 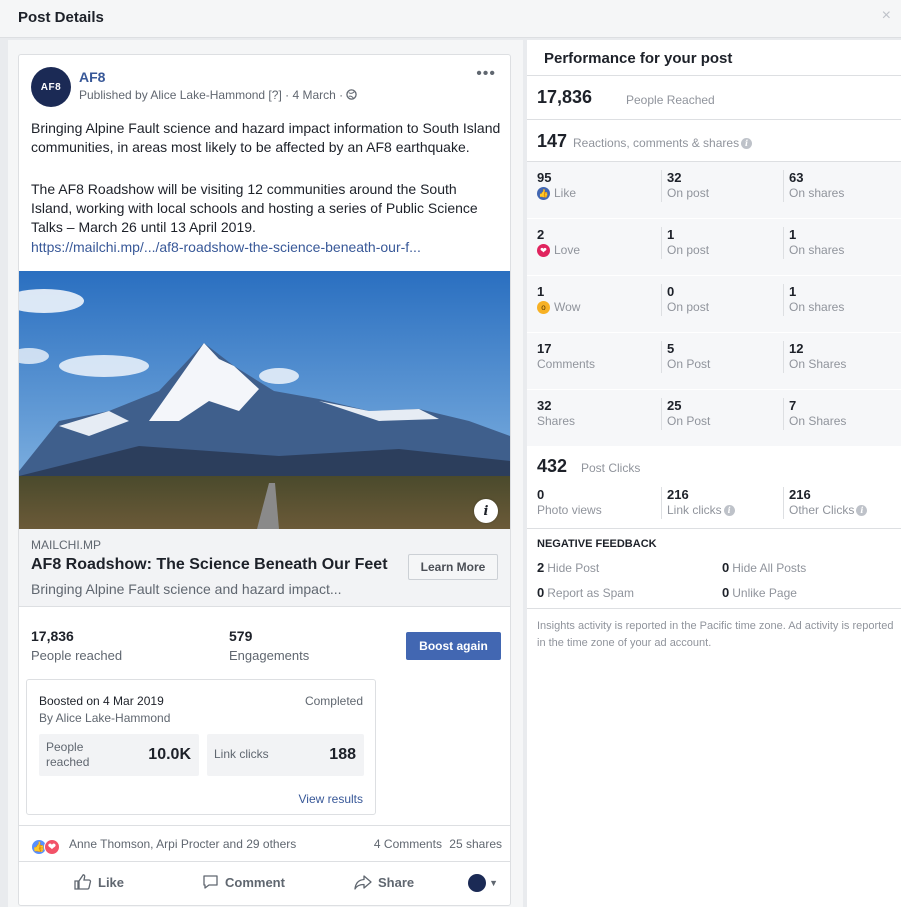 I want to click on page-name-link: AF8, so click(x=92, y=77).